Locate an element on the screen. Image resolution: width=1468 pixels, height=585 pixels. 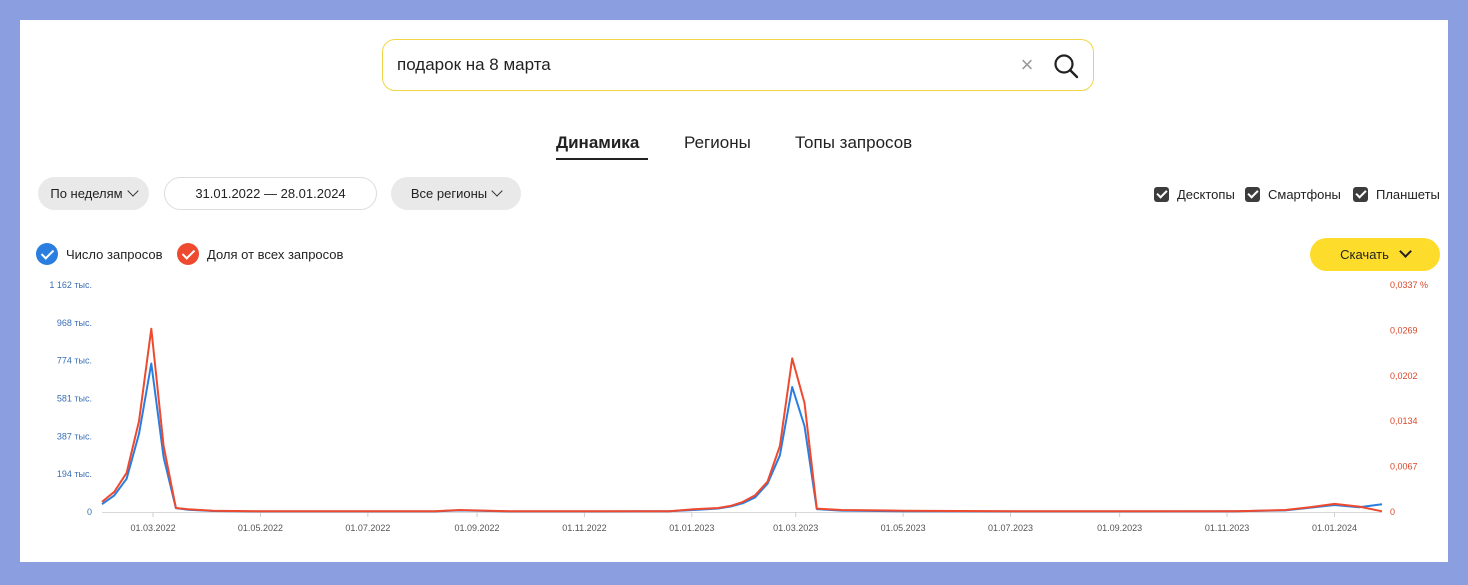
y-right-tick-label: 0,0269 is located at coordinates (1404, 330).